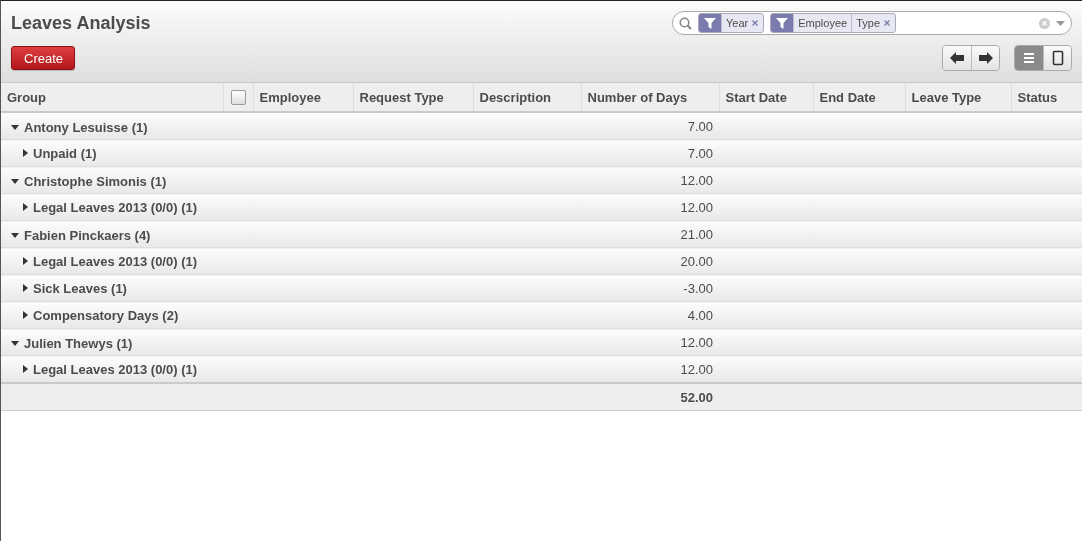 The width and height of the screenshot is (1082, 541). I want to click on facet-value: Type, so click(867, 23).